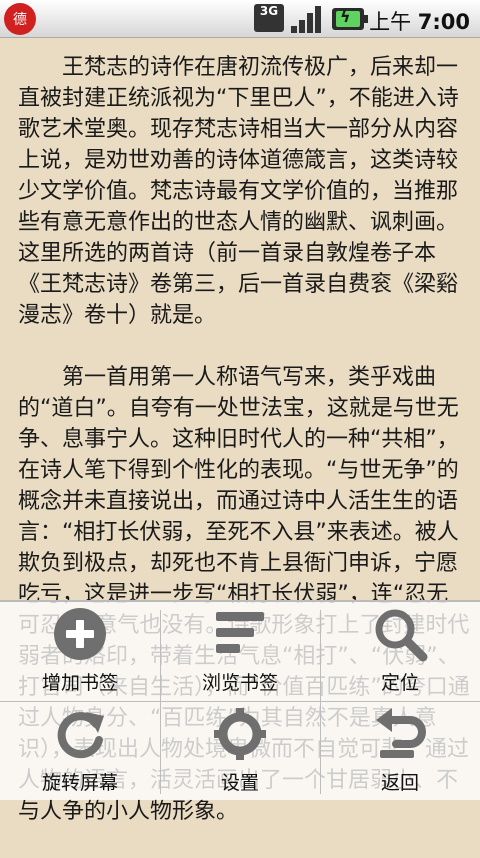 This screenshot has height=858, width=480. Describe the element at coordinates (419, 22) in the screenshot. I see `status-clock: 上午 7:00` at that location.